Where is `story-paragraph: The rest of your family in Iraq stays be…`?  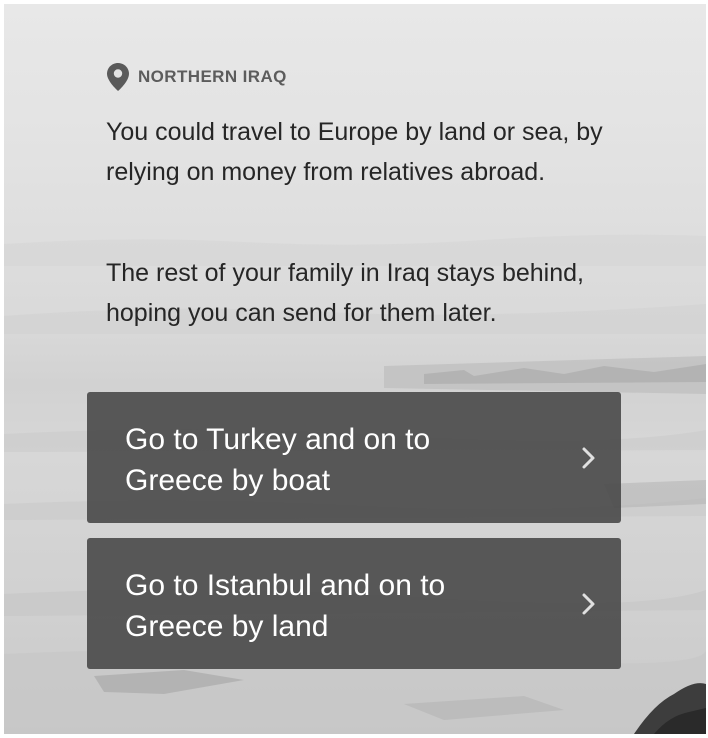
story-paragraph: The rest of your family in Iraq stays be… is located at coordinates (345, 293).